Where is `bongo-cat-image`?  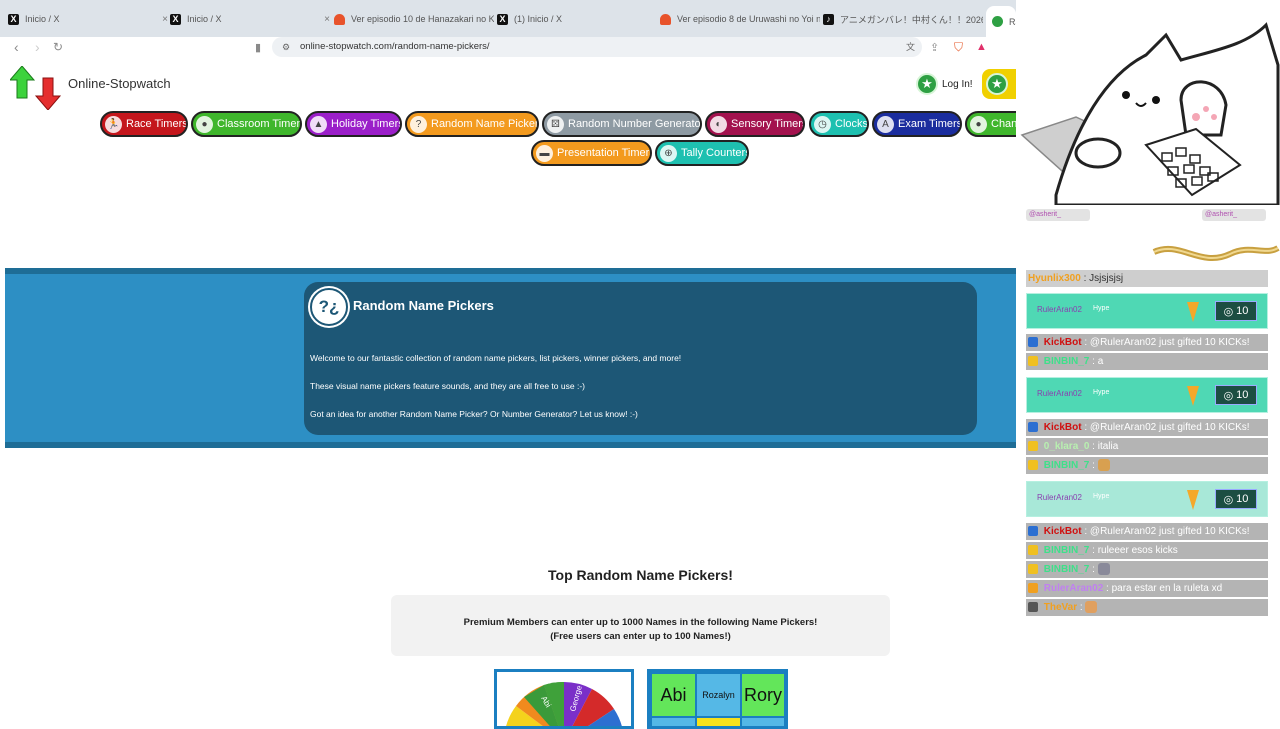
bongo-cat-image is located at coordinates (1150, 114).